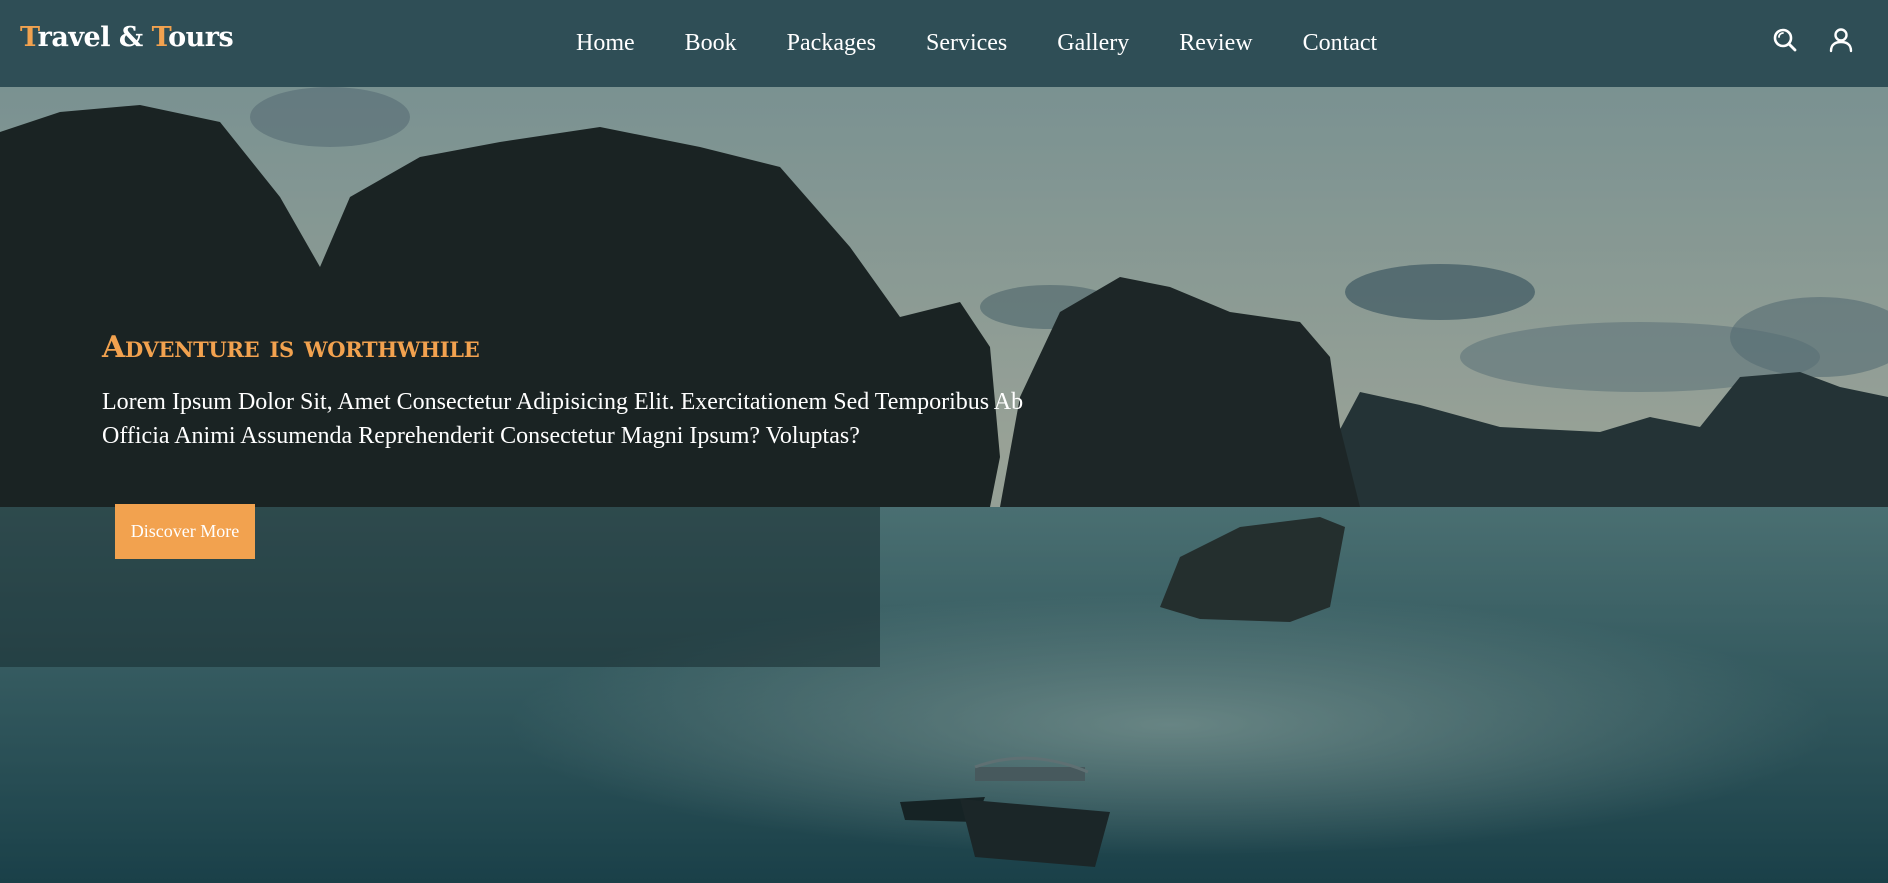 This screenshot has width=1888, height=883. Describe the element at coordinates (1340, 43) in the screenshot. I see `nav-contact: Contact` at that location.